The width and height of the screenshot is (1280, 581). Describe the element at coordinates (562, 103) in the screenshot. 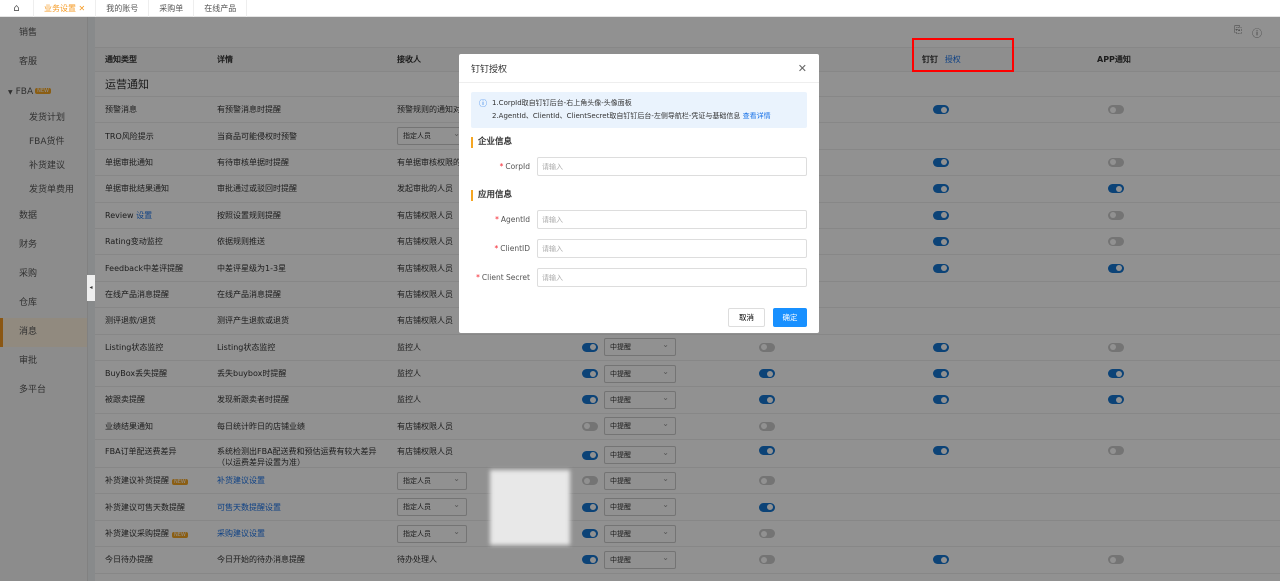

I see `alert-line-1: 1.CorpId取自钉钉后台-右上角头像-头像面板` at that location.